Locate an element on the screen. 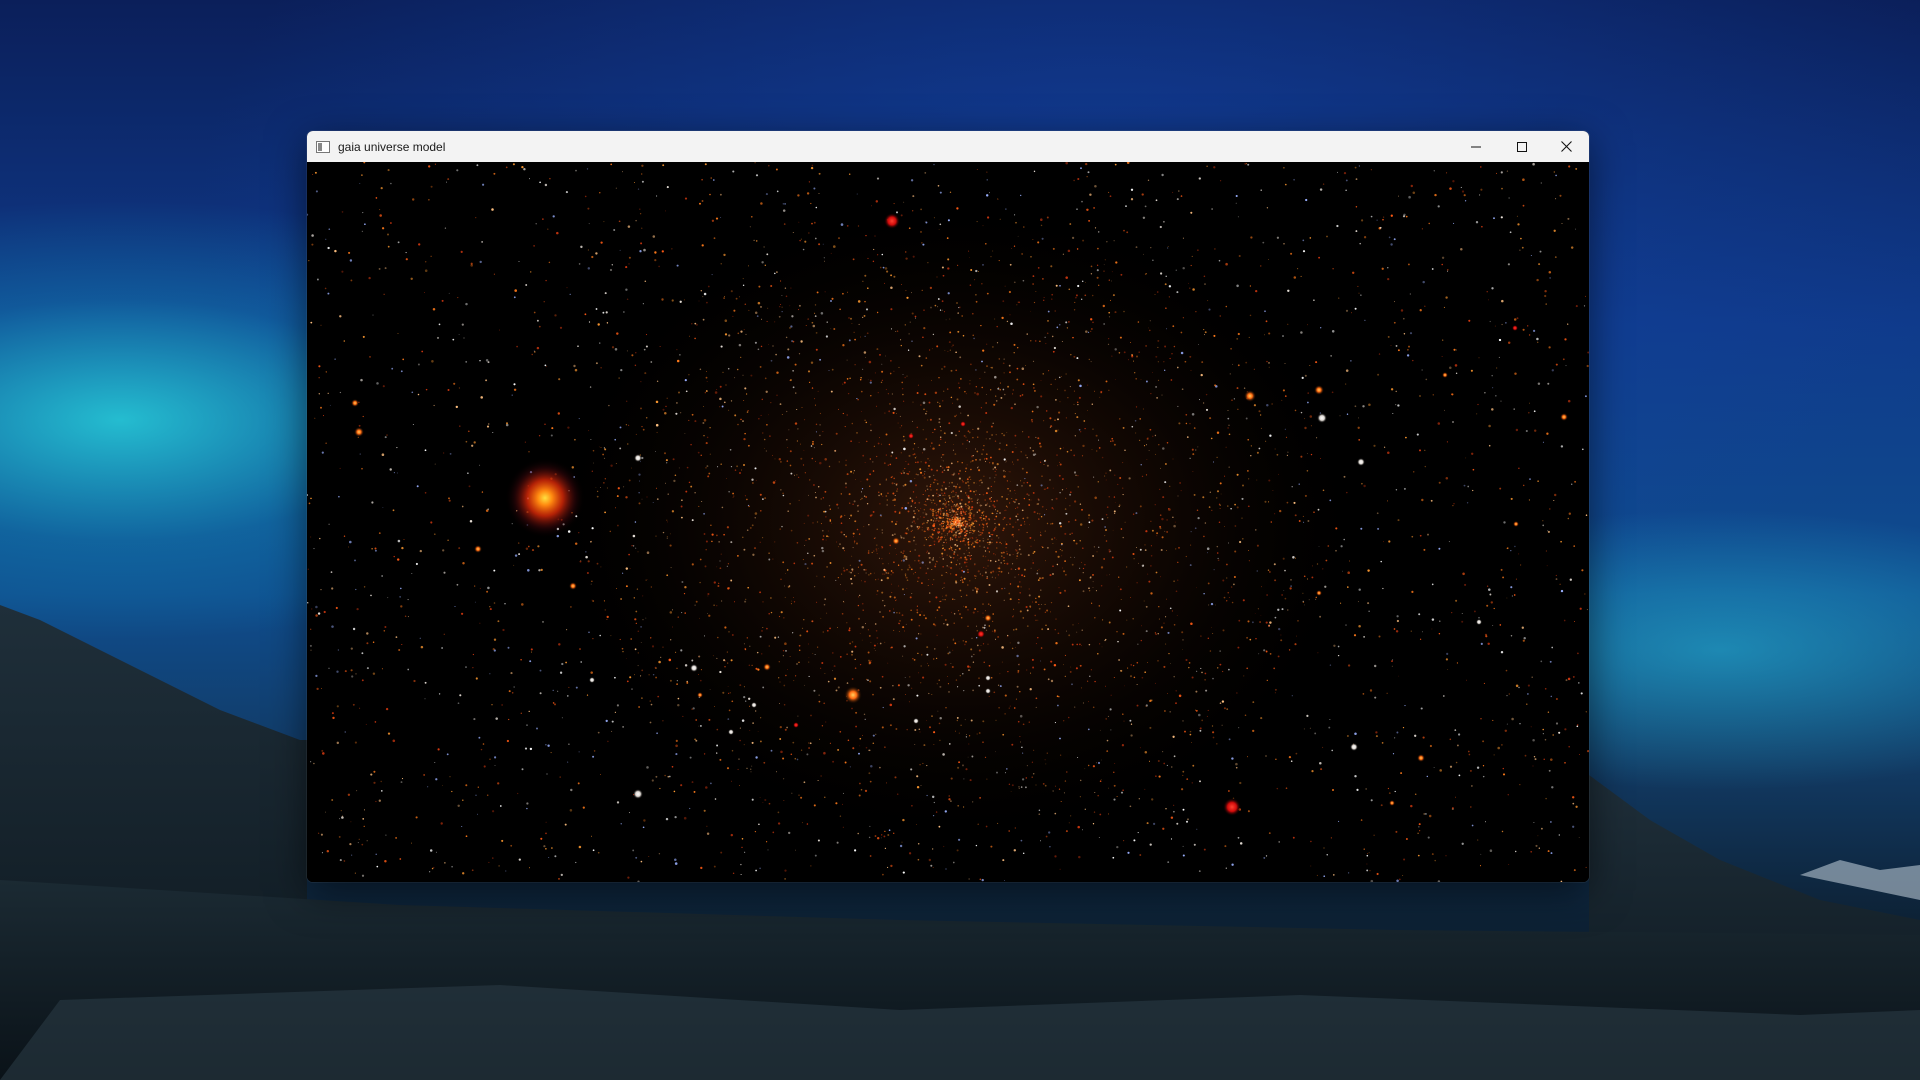 Image resolution: width=1920 pixels, height=1080 pixels. close-icon is located at coordinates (1566, 146).